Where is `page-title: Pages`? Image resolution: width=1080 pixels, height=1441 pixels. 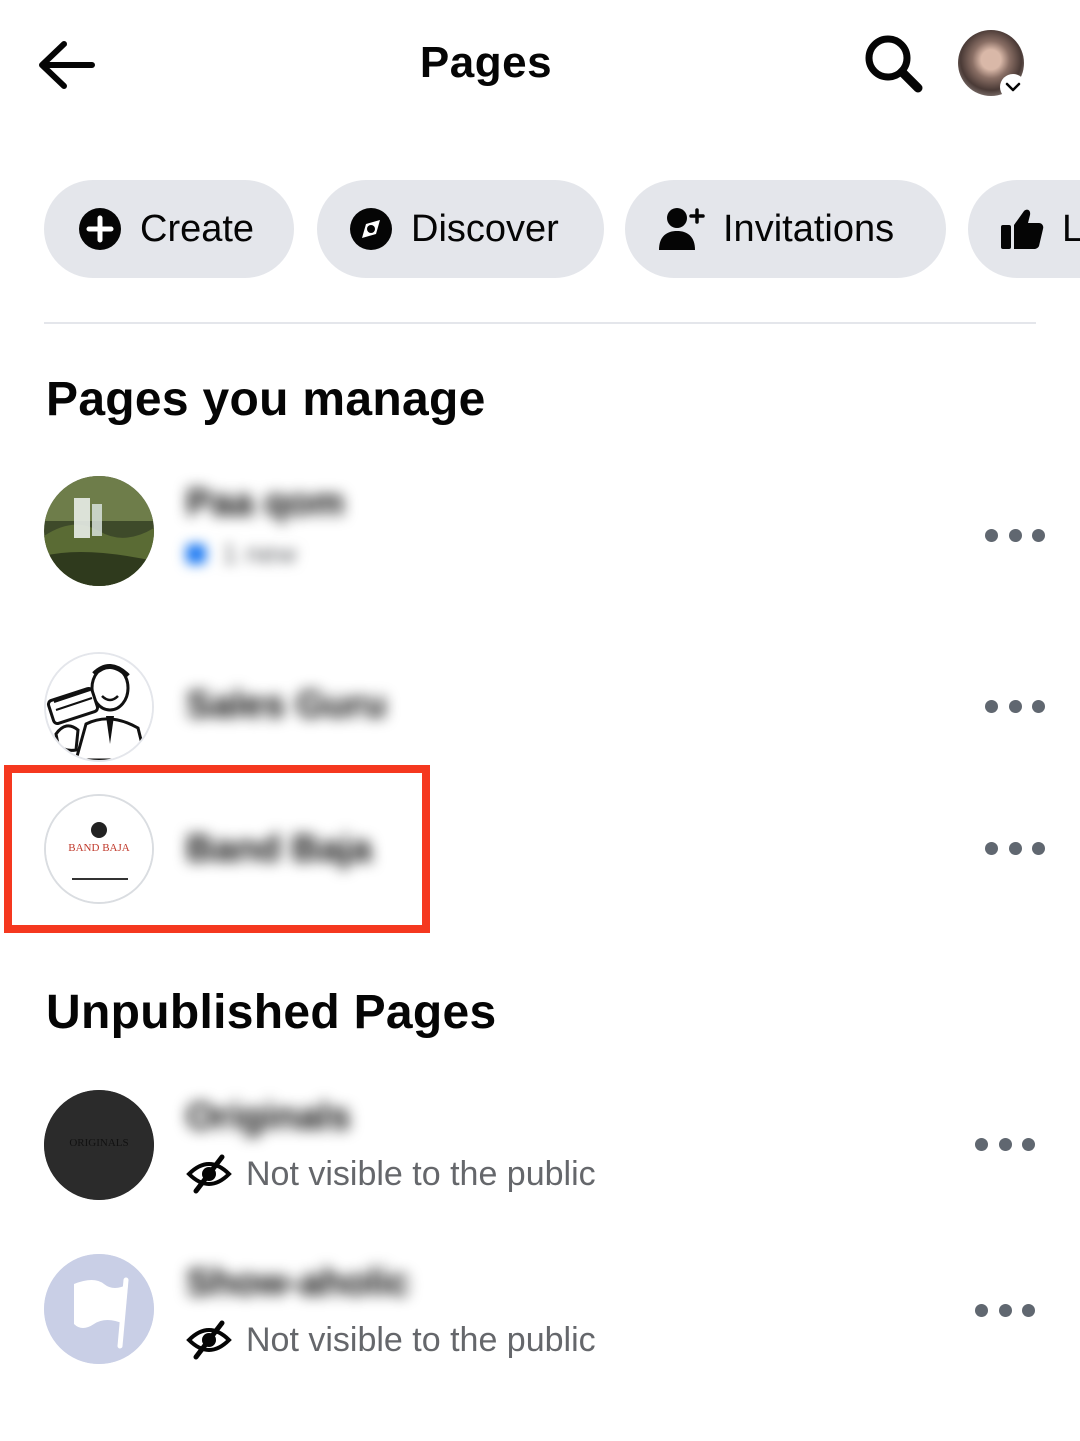
page-title: Pages is located at coordinates (486, 62).